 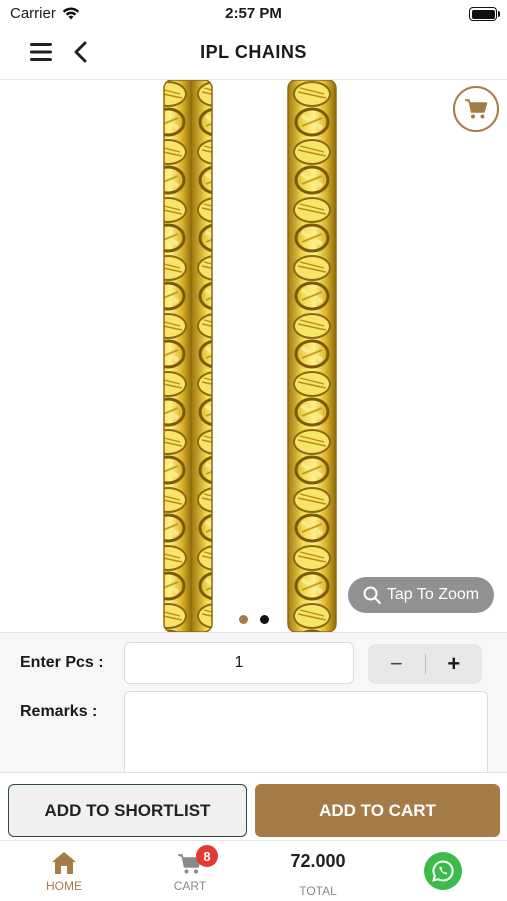 I want to click on total-value: 72.000, so click(x=318, y=861).